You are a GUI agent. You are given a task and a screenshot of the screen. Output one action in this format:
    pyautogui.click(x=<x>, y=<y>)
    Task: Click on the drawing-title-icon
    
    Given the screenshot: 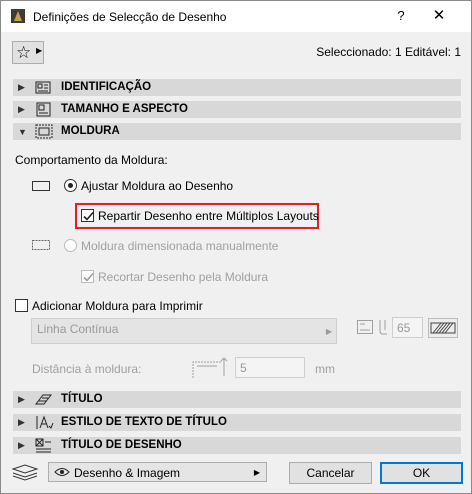 What is the action you would take?
    pyautogui.click(x=43, y=445)
    